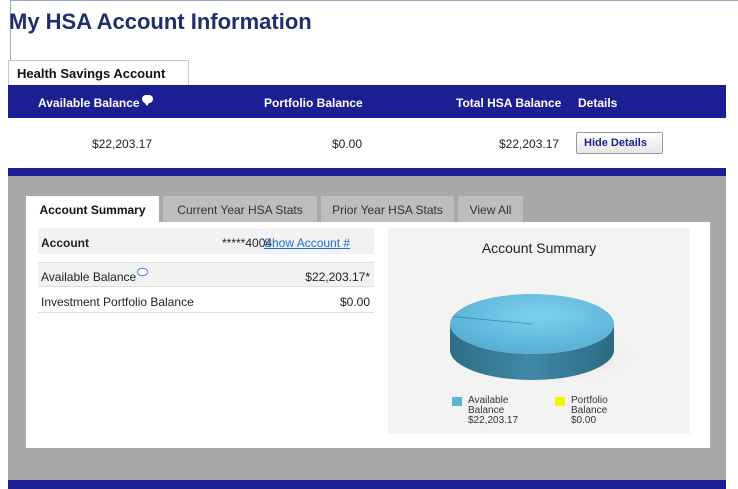 This screenshot has height=489, width=738. I want to click on account-row: Account *****4004 Show Account #, so click(206, 241).